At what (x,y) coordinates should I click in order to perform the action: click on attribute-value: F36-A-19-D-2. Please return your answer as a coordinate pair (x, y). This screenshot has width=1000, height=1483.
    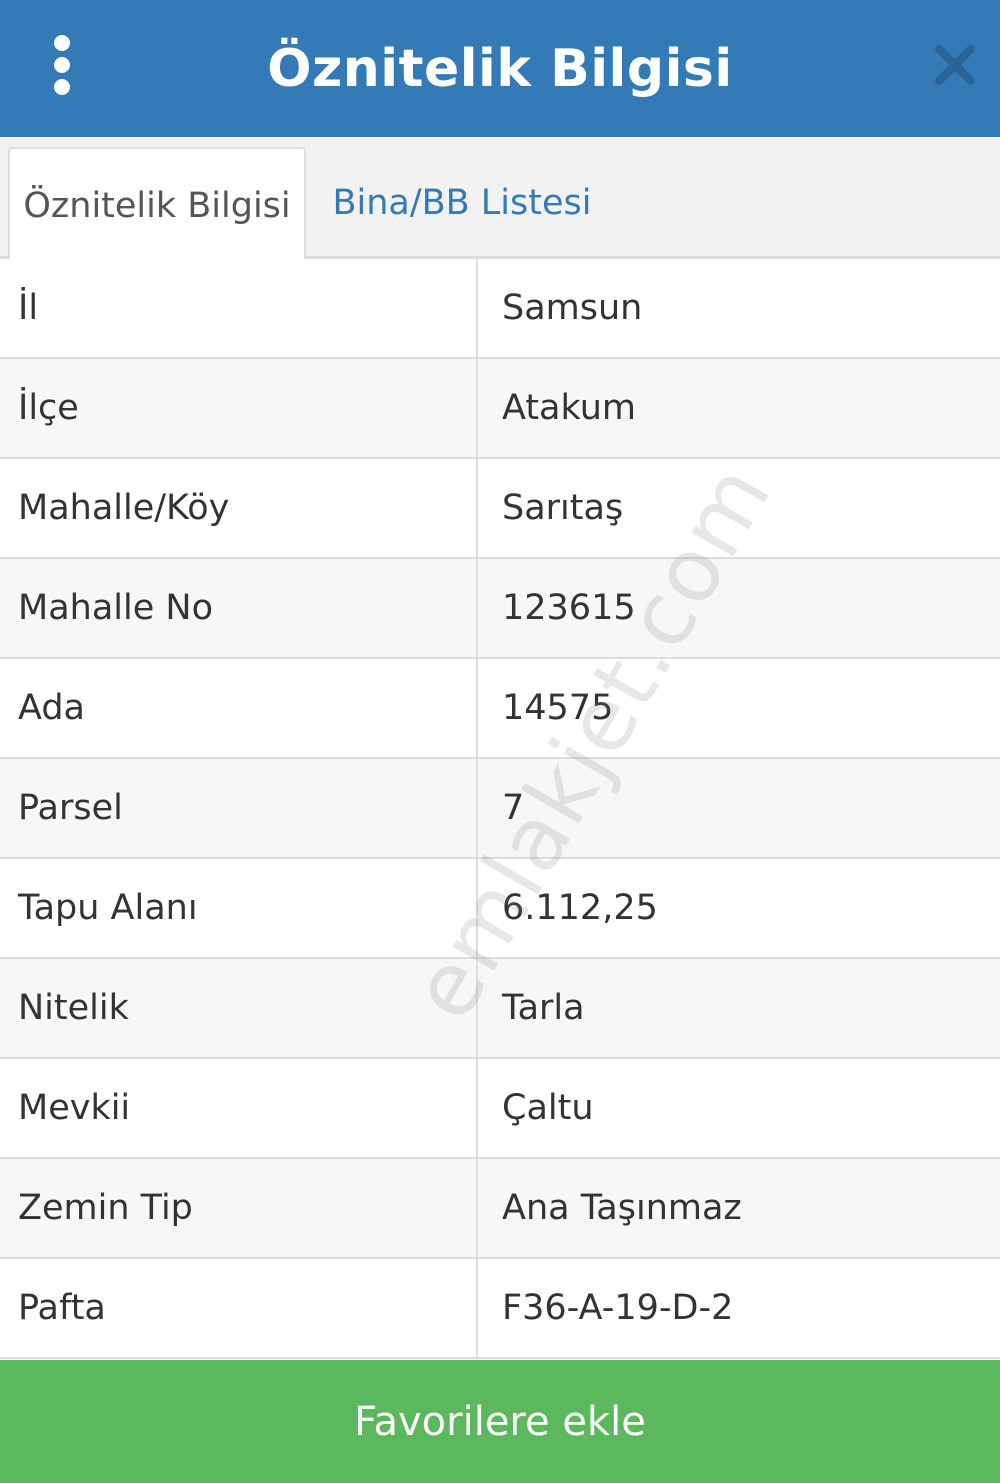
    Looking at the image, I should click on (618, 1308).